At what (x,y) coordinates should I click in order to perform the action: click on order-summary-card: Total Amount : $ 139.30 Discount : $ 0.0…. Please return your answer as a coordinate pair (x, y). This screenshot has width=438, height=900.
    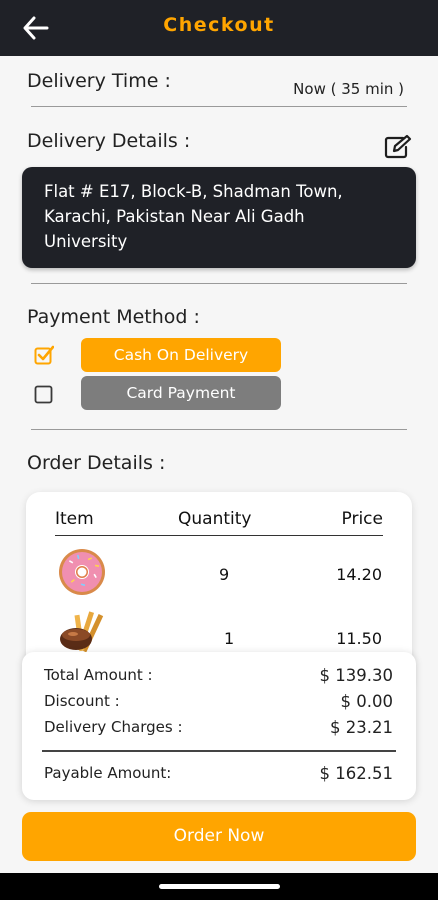
    Looking at the image, I should click on (219, 726).